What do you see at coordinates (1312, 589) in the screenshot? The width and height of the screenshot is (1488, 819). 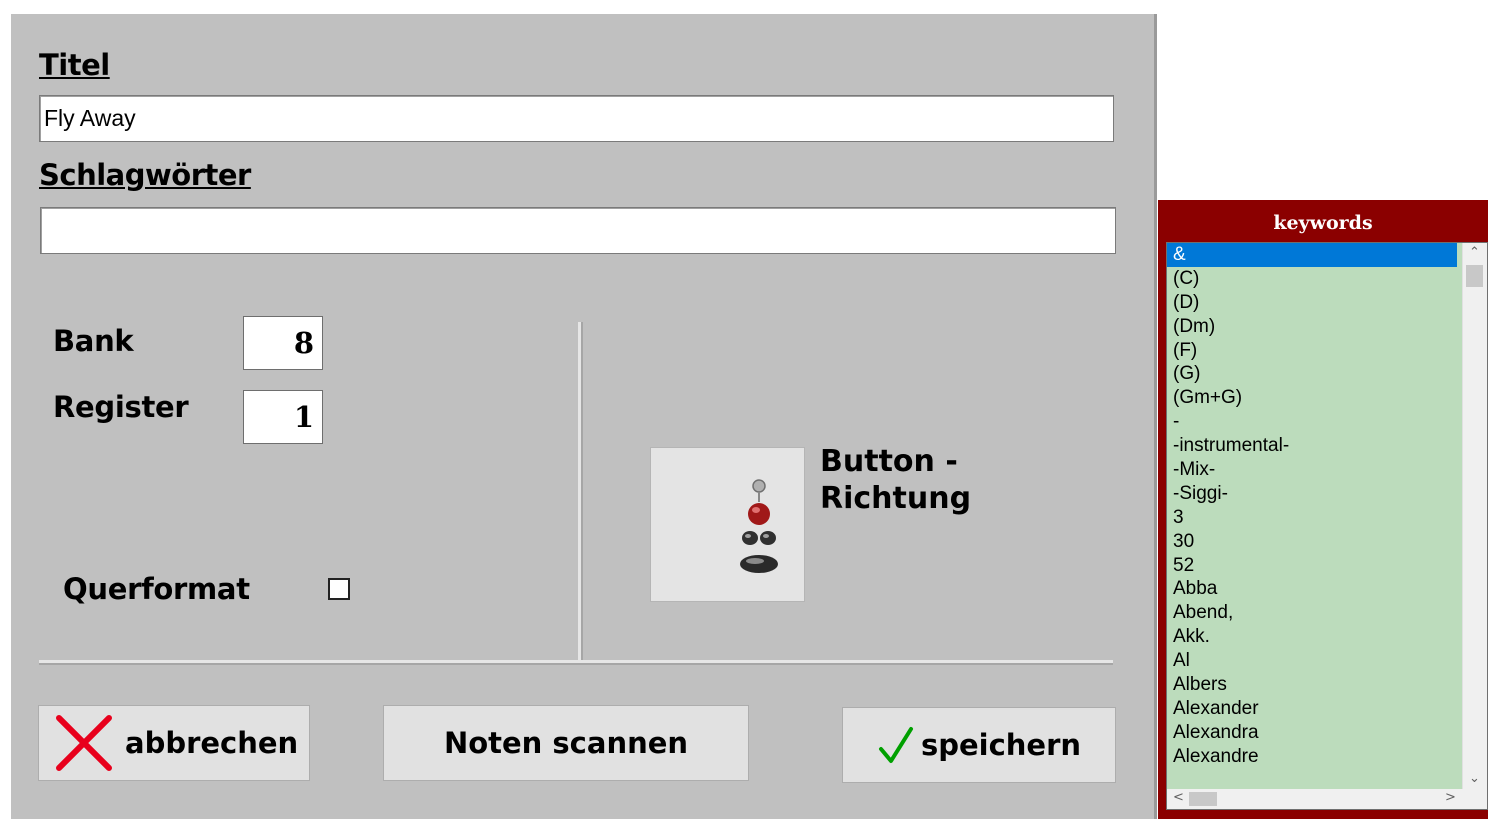 I see `keyword-item: Abba` at bounding box center [1312, 589].